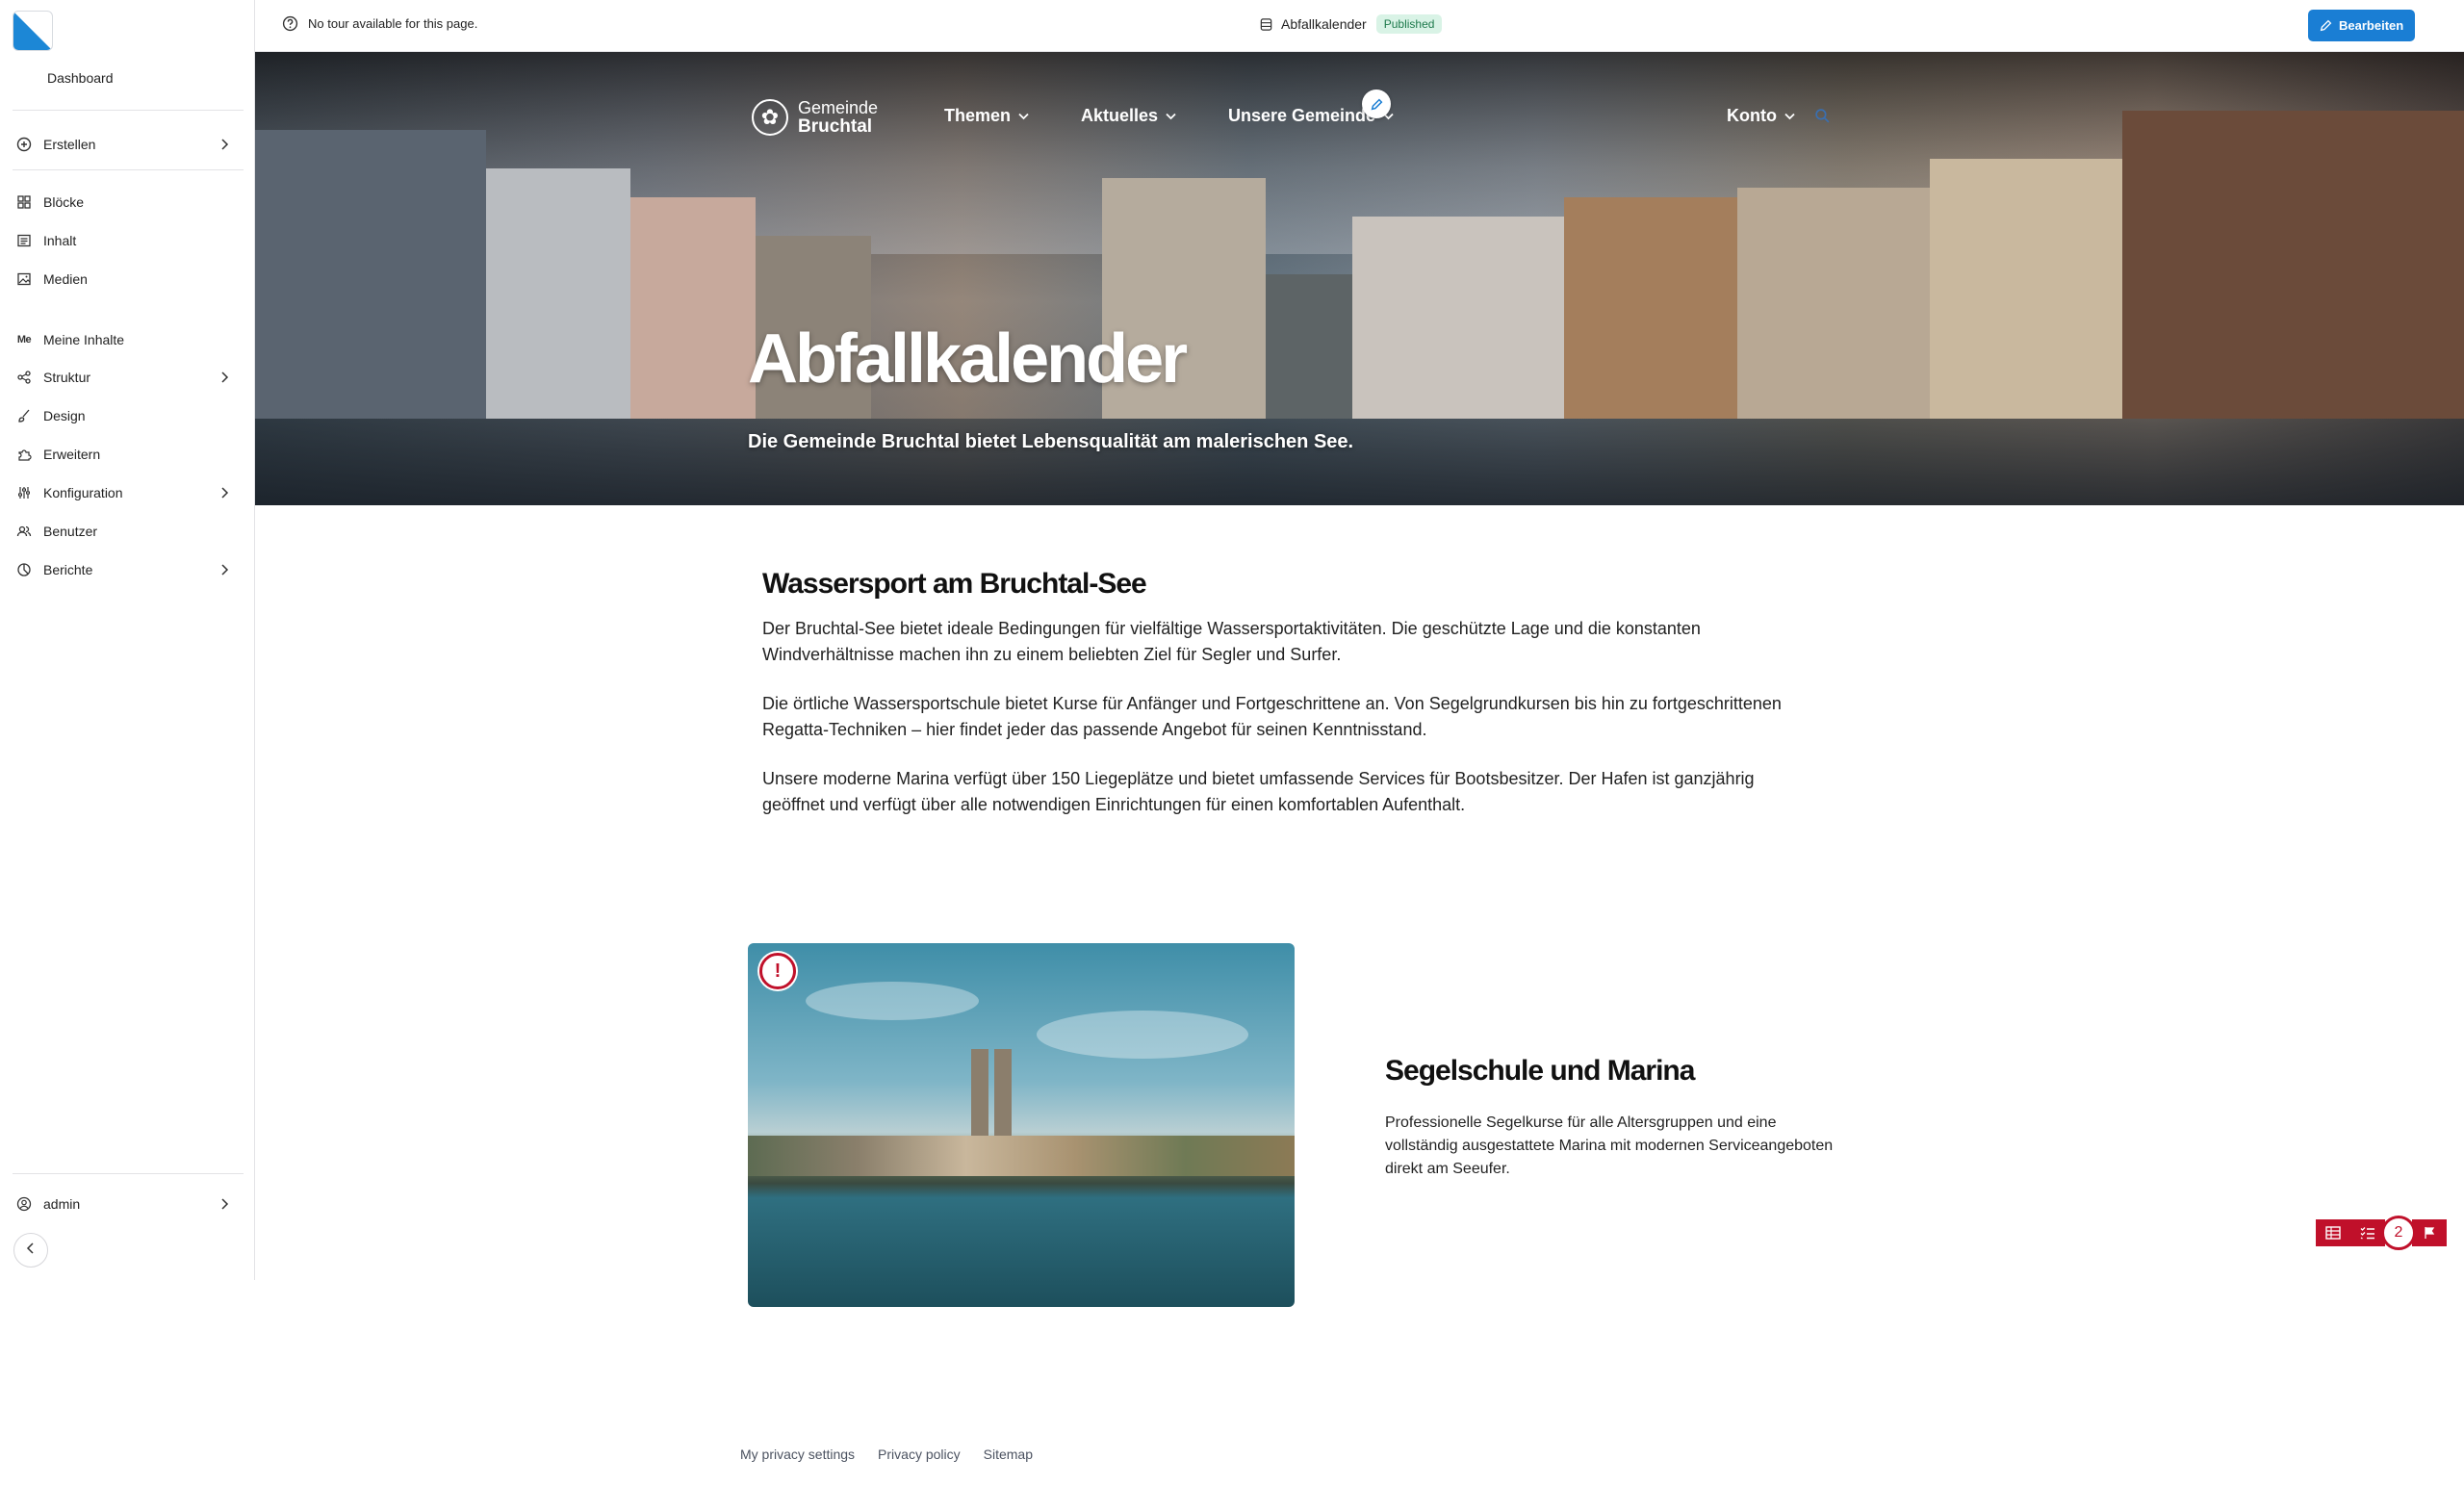  What do you see at coordinates (1008, 1454) in the screenshot?
I see `footer-link-sitemap: Sitemap` at bounding box center [1008, 1454].